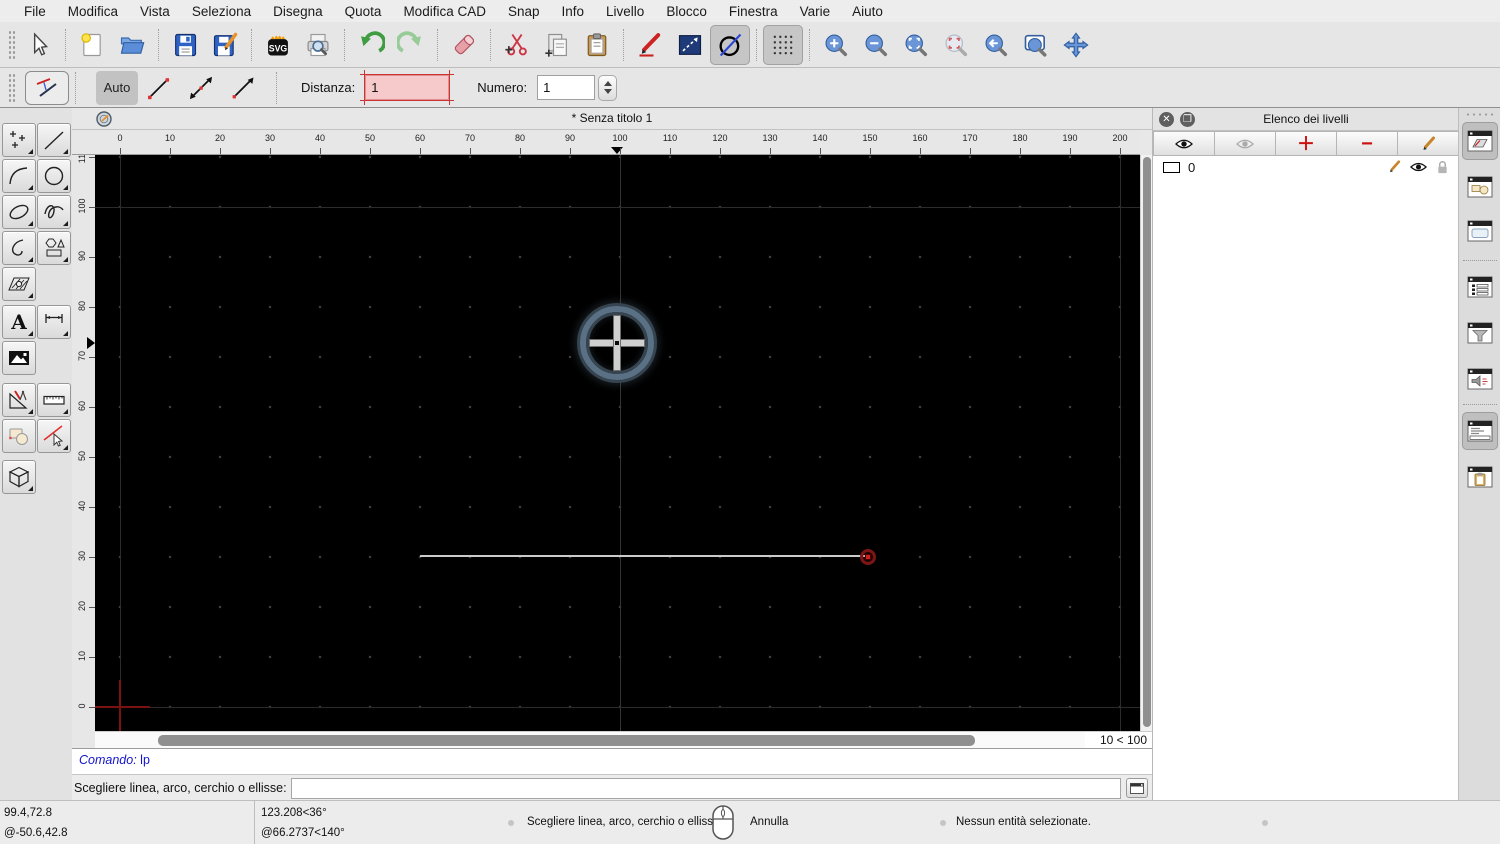 Image resolution: width=1500 pixels, height=844 pixels. What do you see at coordinates (597, 45) in the screenshot?
I see `paste-button` at bounding box center [597, 45].